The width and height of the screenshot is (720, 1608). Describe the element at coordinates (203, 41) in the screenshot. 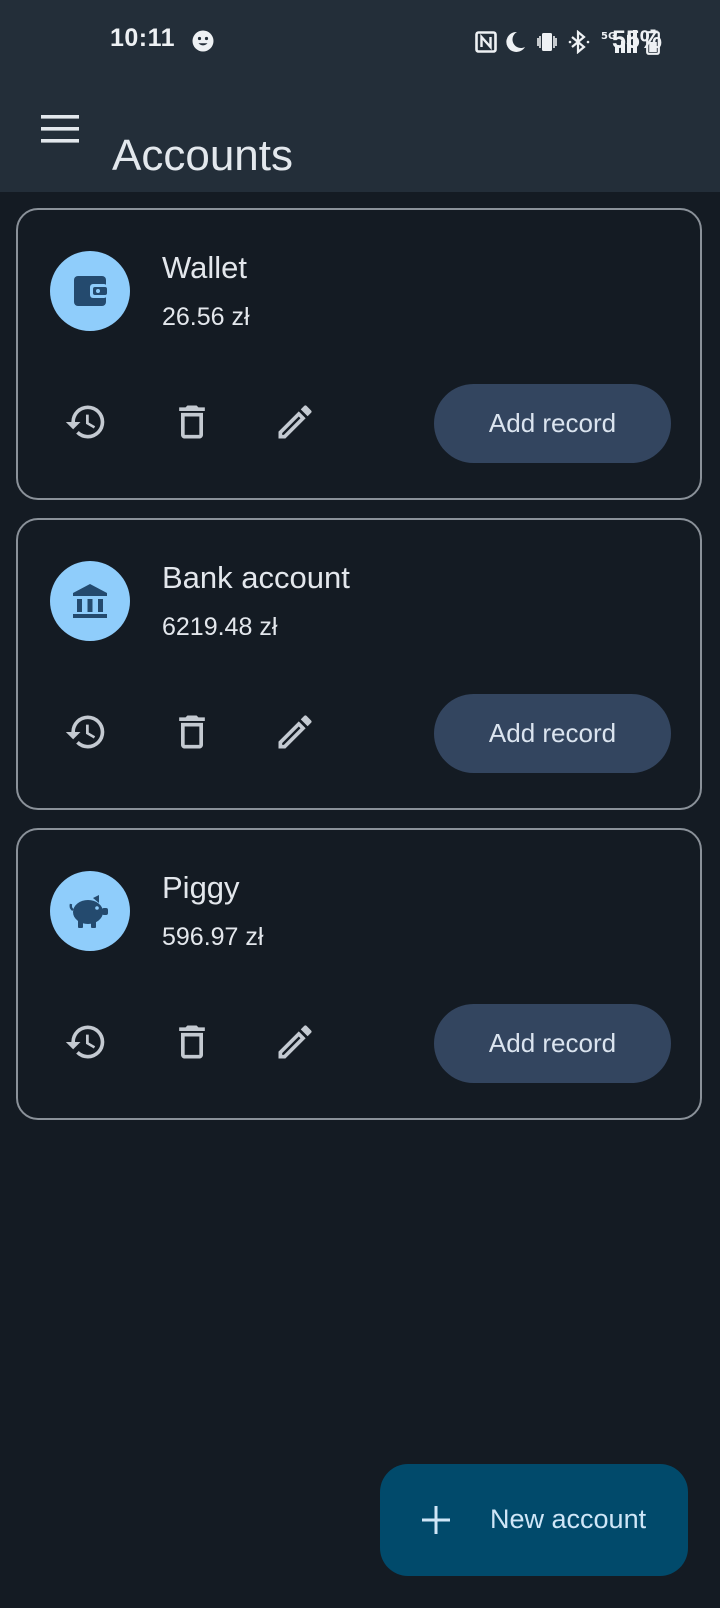

I see `emoji-face-icon` at that location.